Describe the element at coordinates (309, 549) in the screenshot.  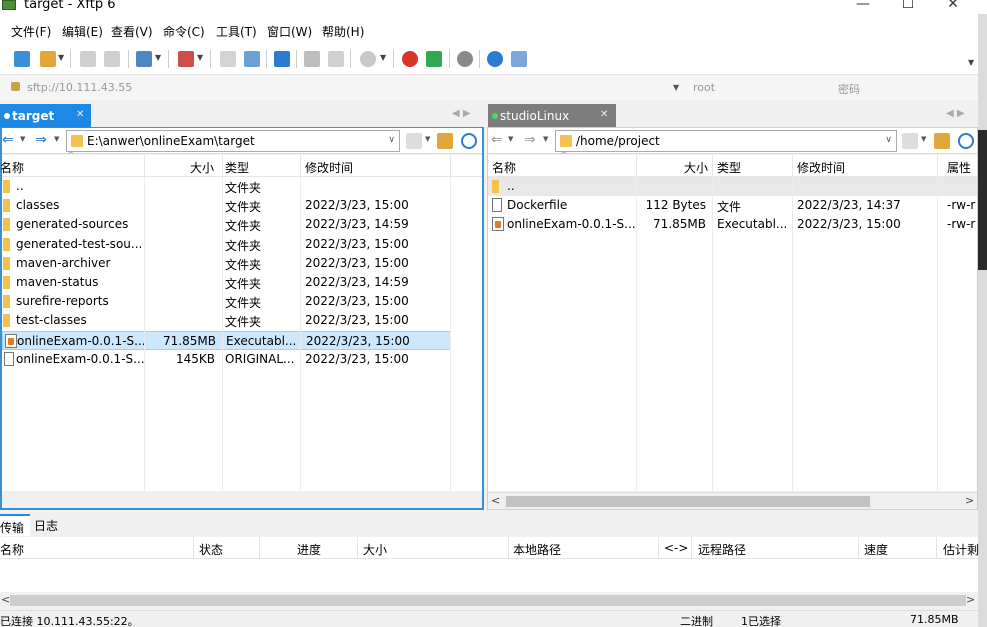
I see `col-progress: 进度` at that location.